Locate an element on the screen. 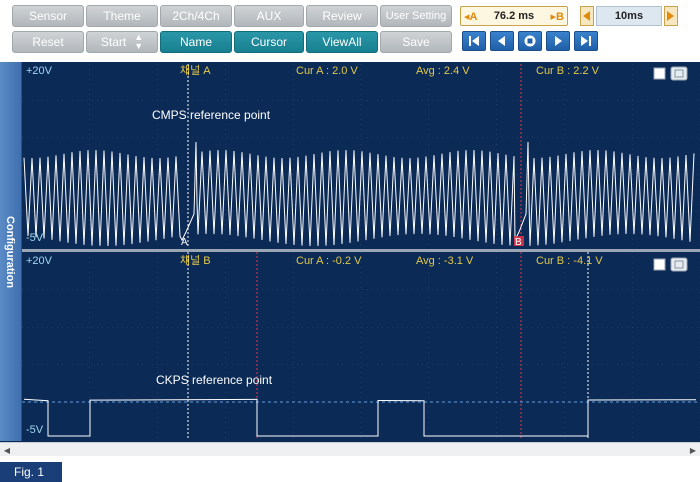  horizontal-scrollbar: ◀ ▶ is located at coordinates (350, 449).